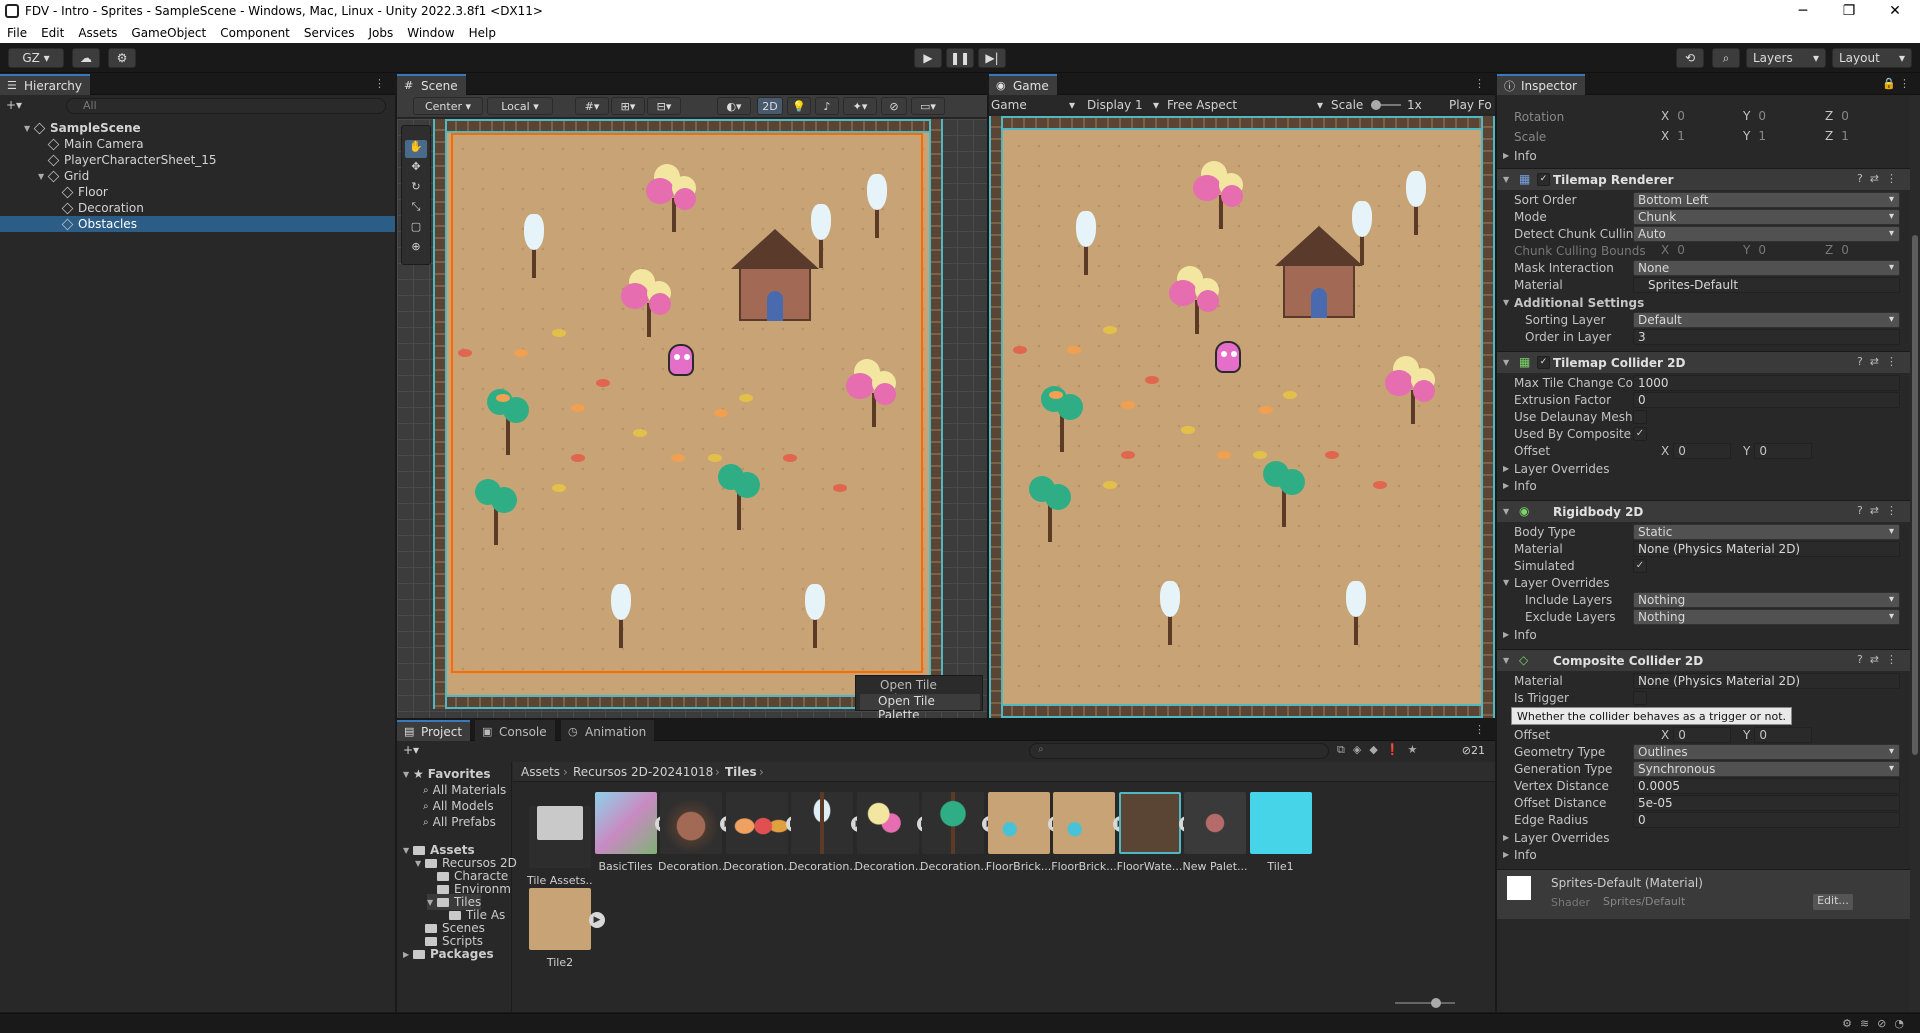  I want to click on draw-mode-icon: ◐▾, so click(734, 106).